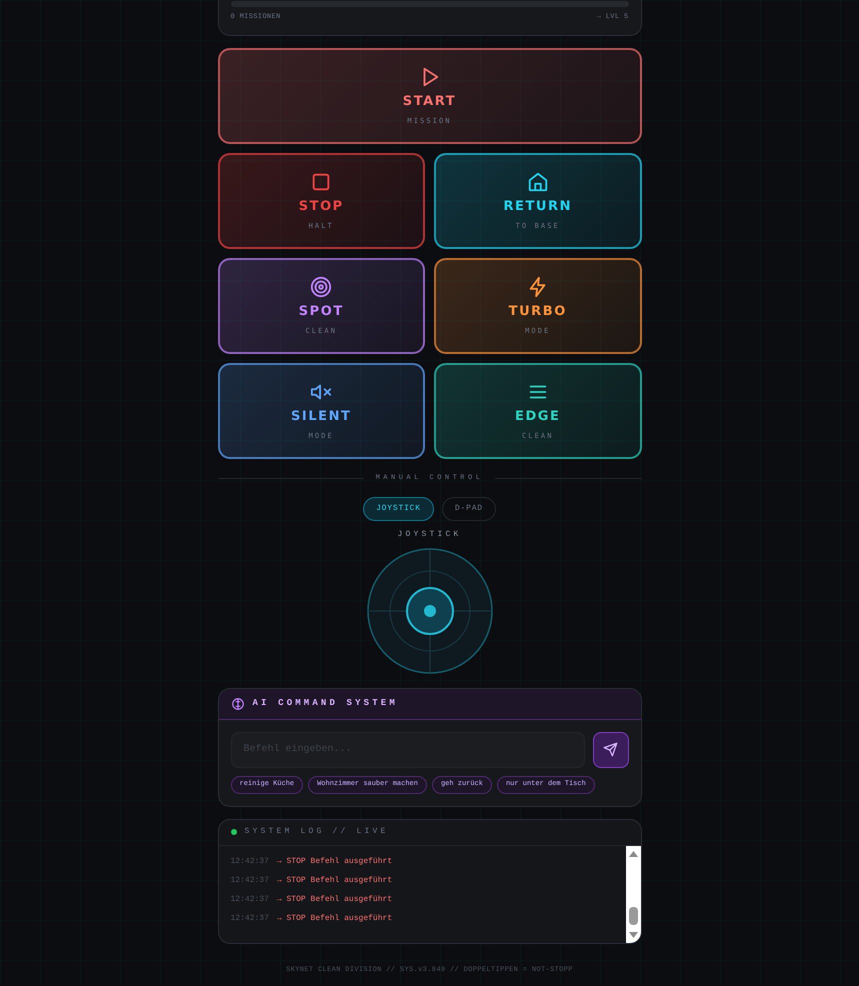 The width and height of the screenshot is (859, 986). I want to click on stop-icon, so click(321, 182).